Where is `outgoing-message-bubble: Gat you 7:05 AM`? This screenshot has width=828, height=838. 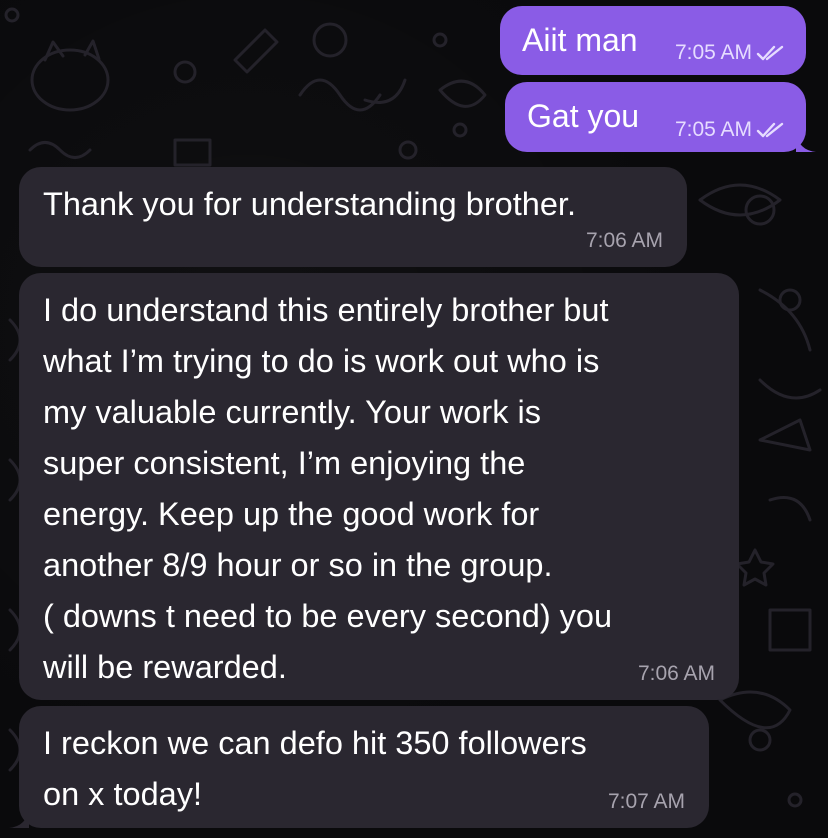
outgoing-message-bubble: Gat you 7:05 AM is located at coordinates (660, 117).